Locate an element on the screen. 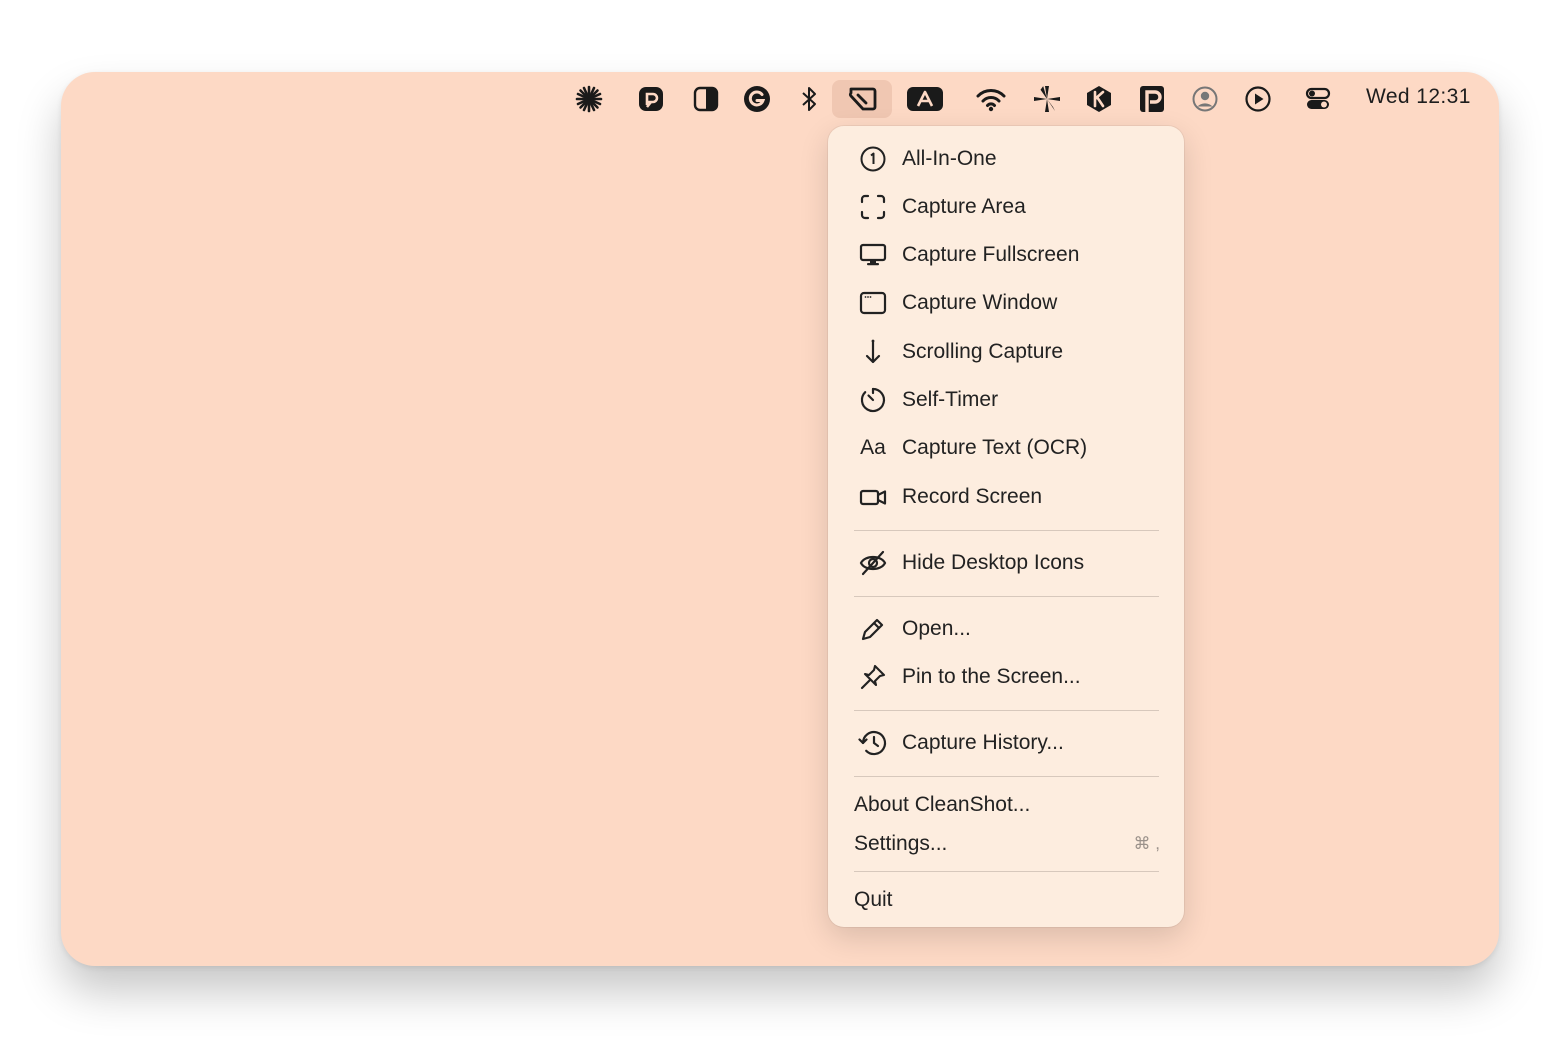  menu-item-capture-text-ocr: Aa Capture Text (OCR) is located at coordinates (1006, 448).